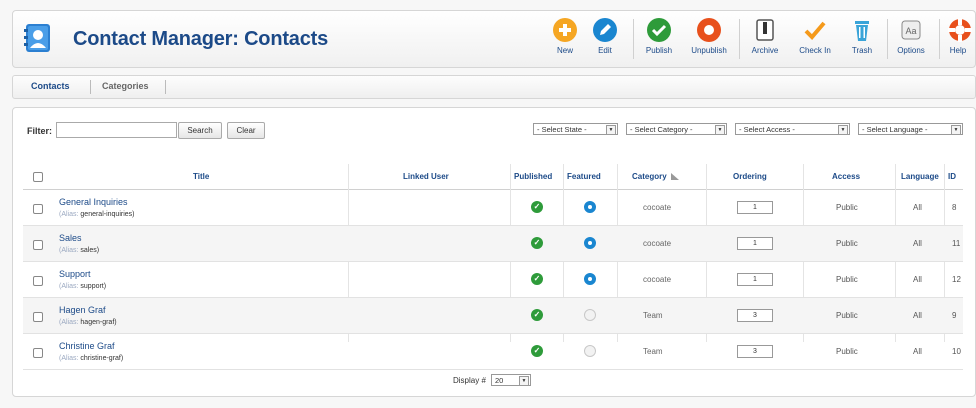 Image resolution: width=976 pixels, height=408 pixels. Describe the element at coordinates (116, 130) in the screenshot. I see `filter-input` at that location.